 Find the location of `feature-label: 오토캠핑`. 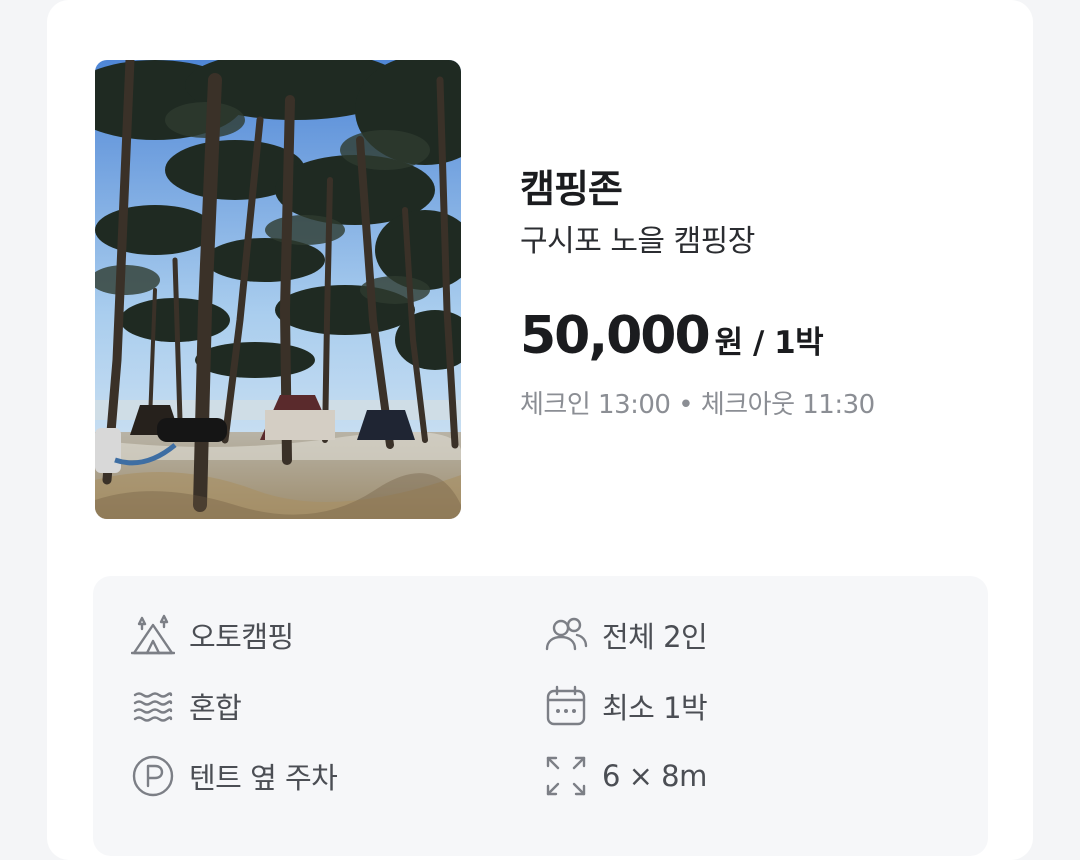

feature-label: 오토캠핑 is located at coordinates (241, 637).